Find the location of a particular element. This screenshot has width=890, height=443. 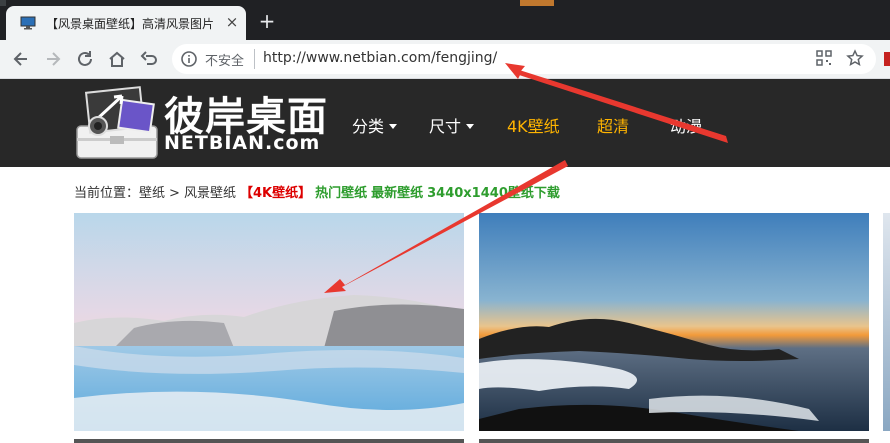

nav-size-menu: 尺寸 is located at coordinates (452, 125).